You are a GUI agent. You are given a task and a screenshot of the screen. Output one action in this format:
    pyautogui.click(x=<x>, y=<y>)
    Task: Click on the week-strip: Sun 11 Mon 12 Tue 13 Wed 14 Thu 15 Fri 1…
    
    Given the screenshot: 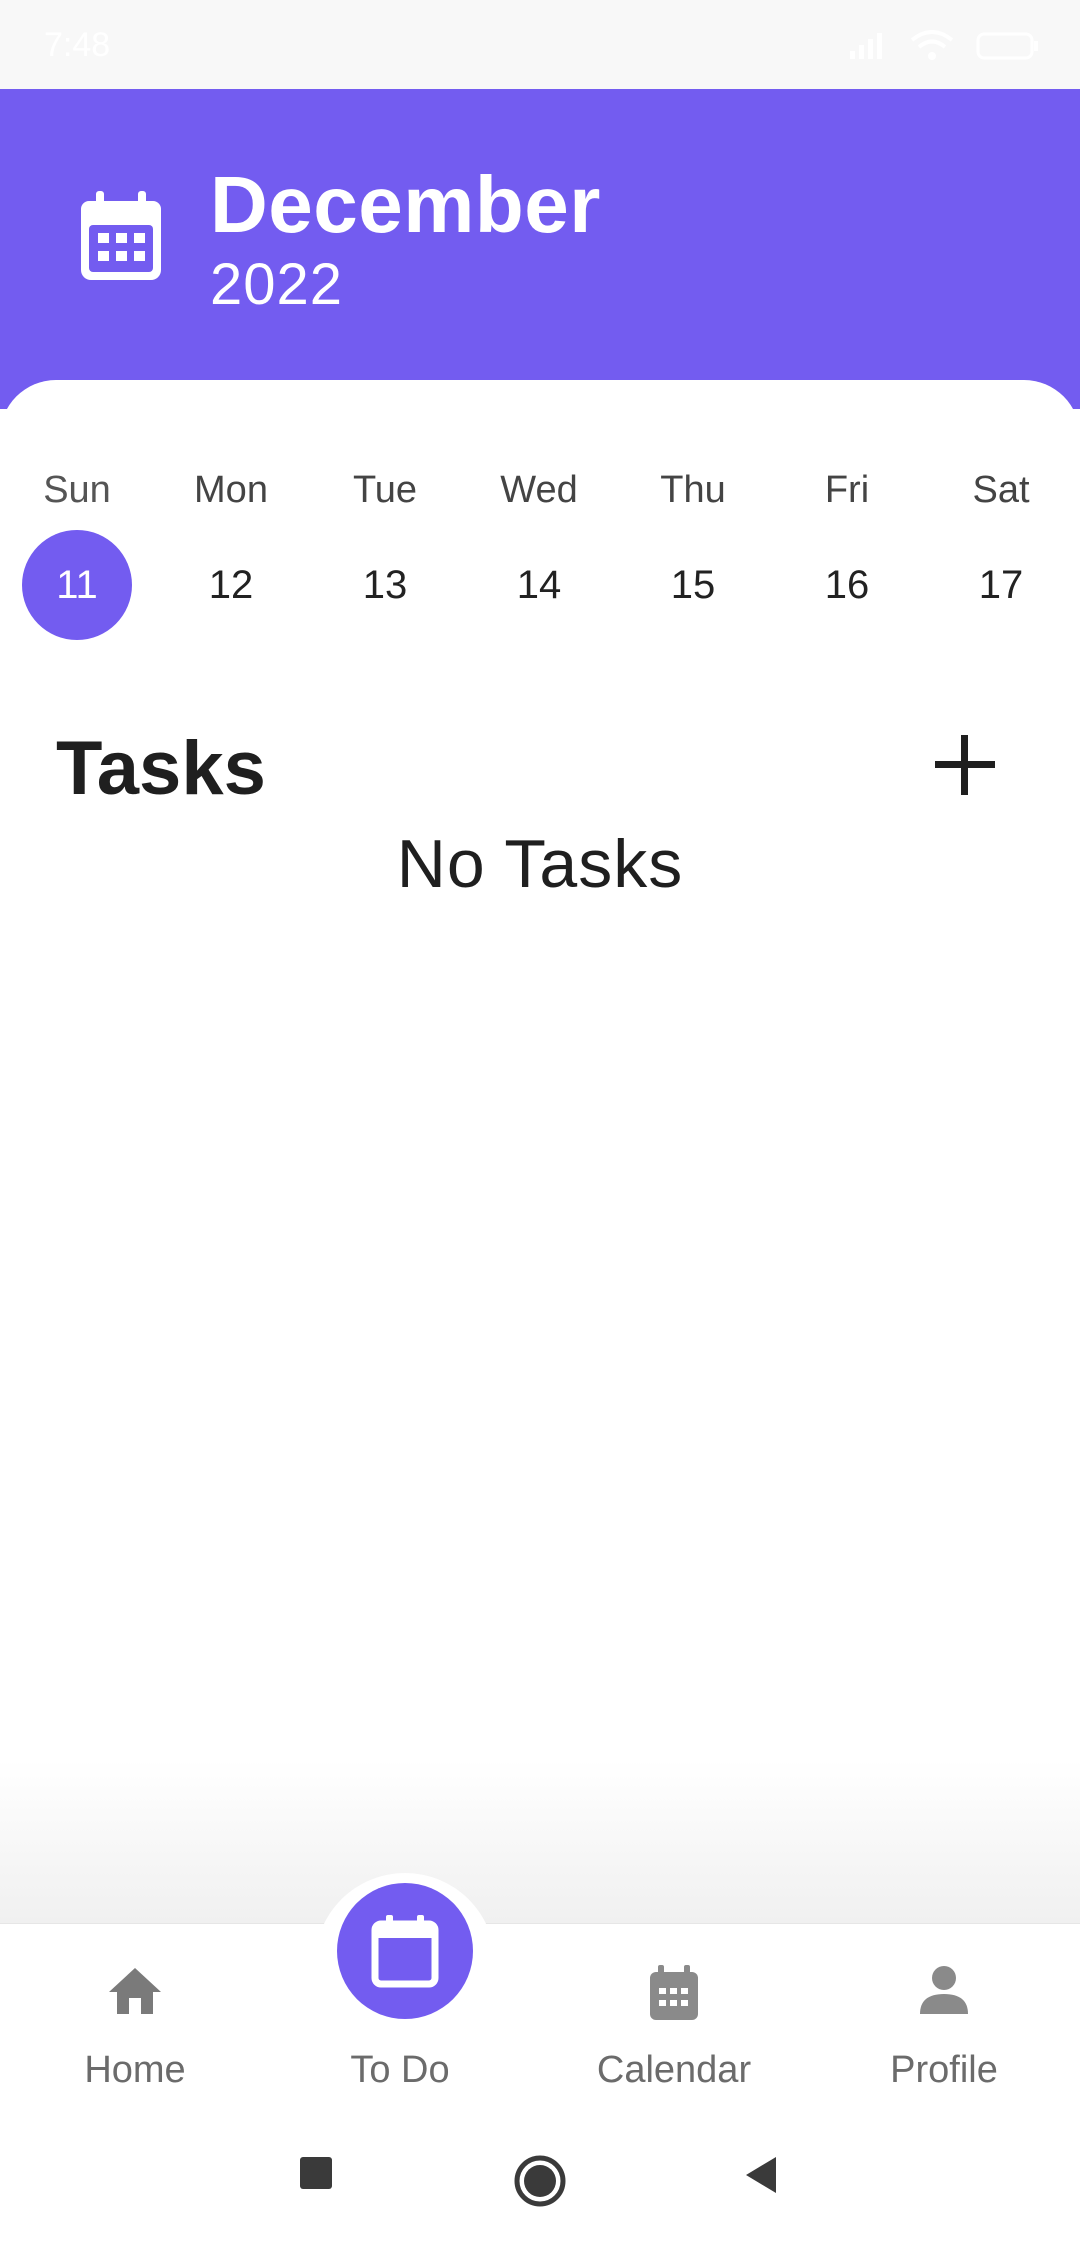 What is the action you would take?
    pyautogui.click(x=540, y=540)
    